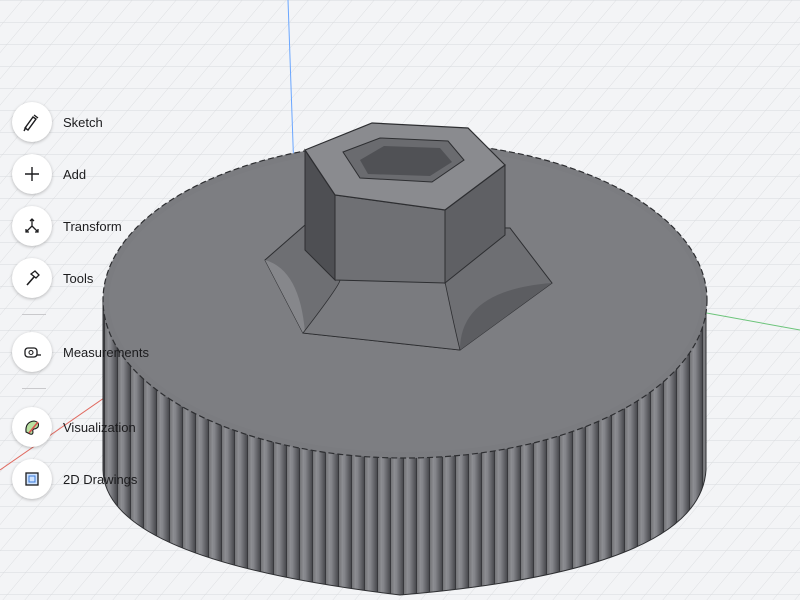  What do you see at coordinates (32, 226) in the screenshot?
I see `transform-arrows-icon` at bounding box center [32, 226].